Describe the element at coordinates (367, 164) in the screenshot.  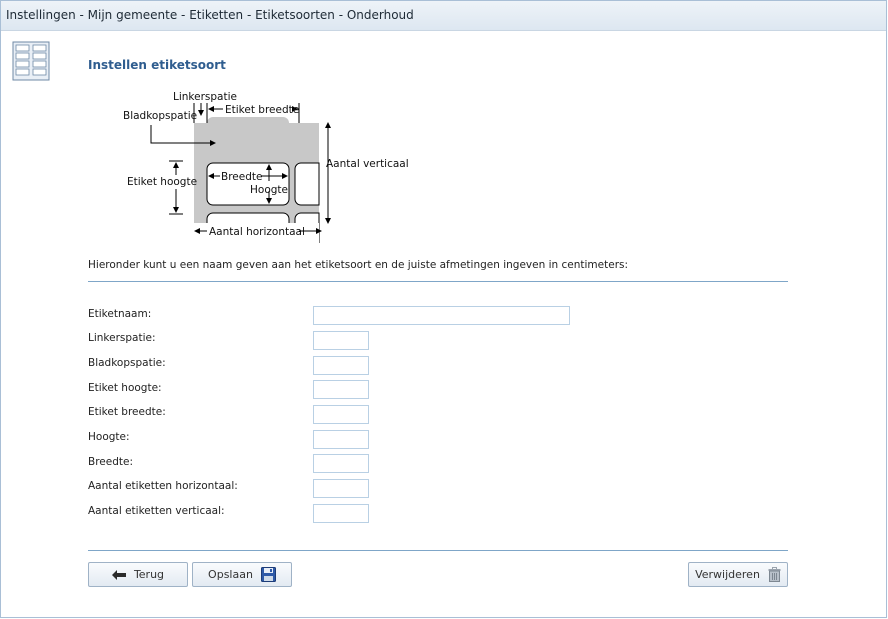
I see `diagram-label: Aantal verticaal` at that location.